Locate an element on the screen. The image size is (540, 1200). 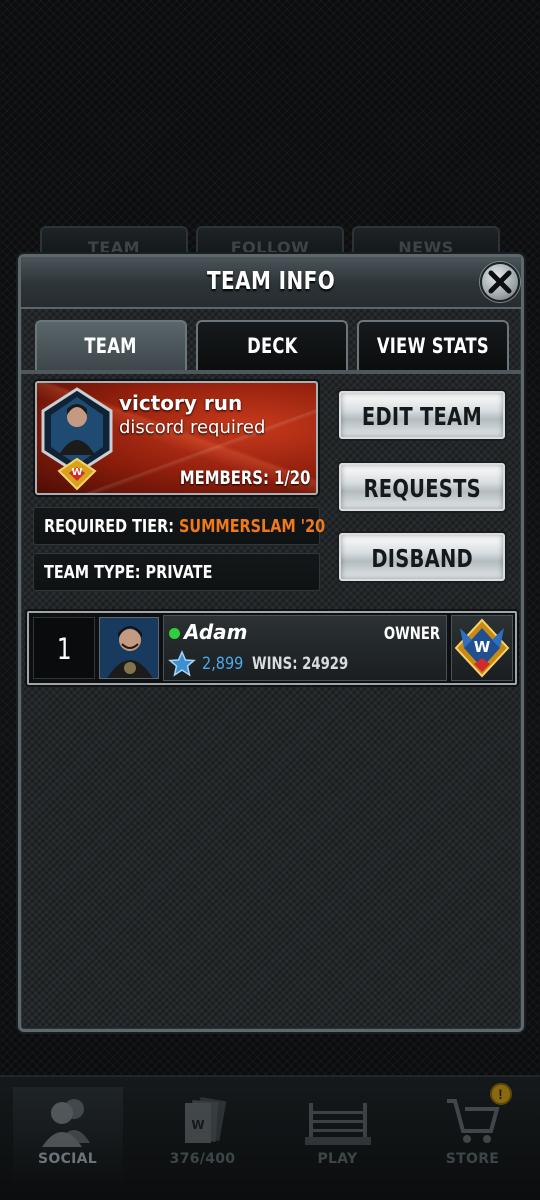
team-emblem-icon: W is located at coordinates (77, 439).